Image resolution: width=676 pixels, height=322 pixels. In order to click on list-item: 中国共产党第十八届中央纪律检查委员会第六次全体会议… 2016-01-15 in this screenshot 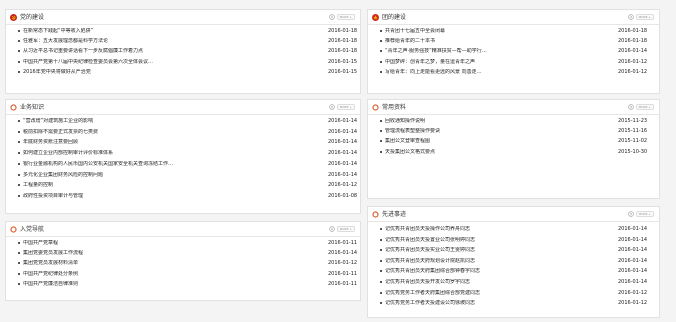, I will do `click(183, 62)`.